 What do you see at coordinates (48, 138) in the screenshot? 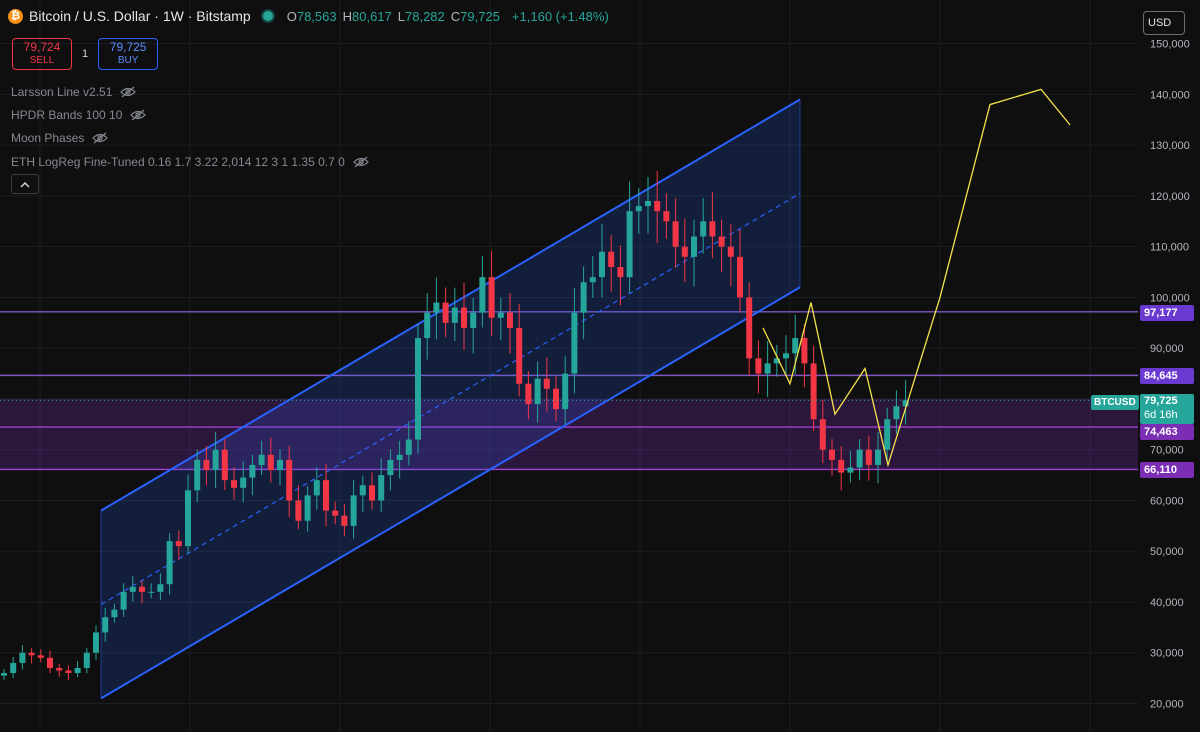
I see `indicator-label: Moon Phases` at bounding box center [48, 138].